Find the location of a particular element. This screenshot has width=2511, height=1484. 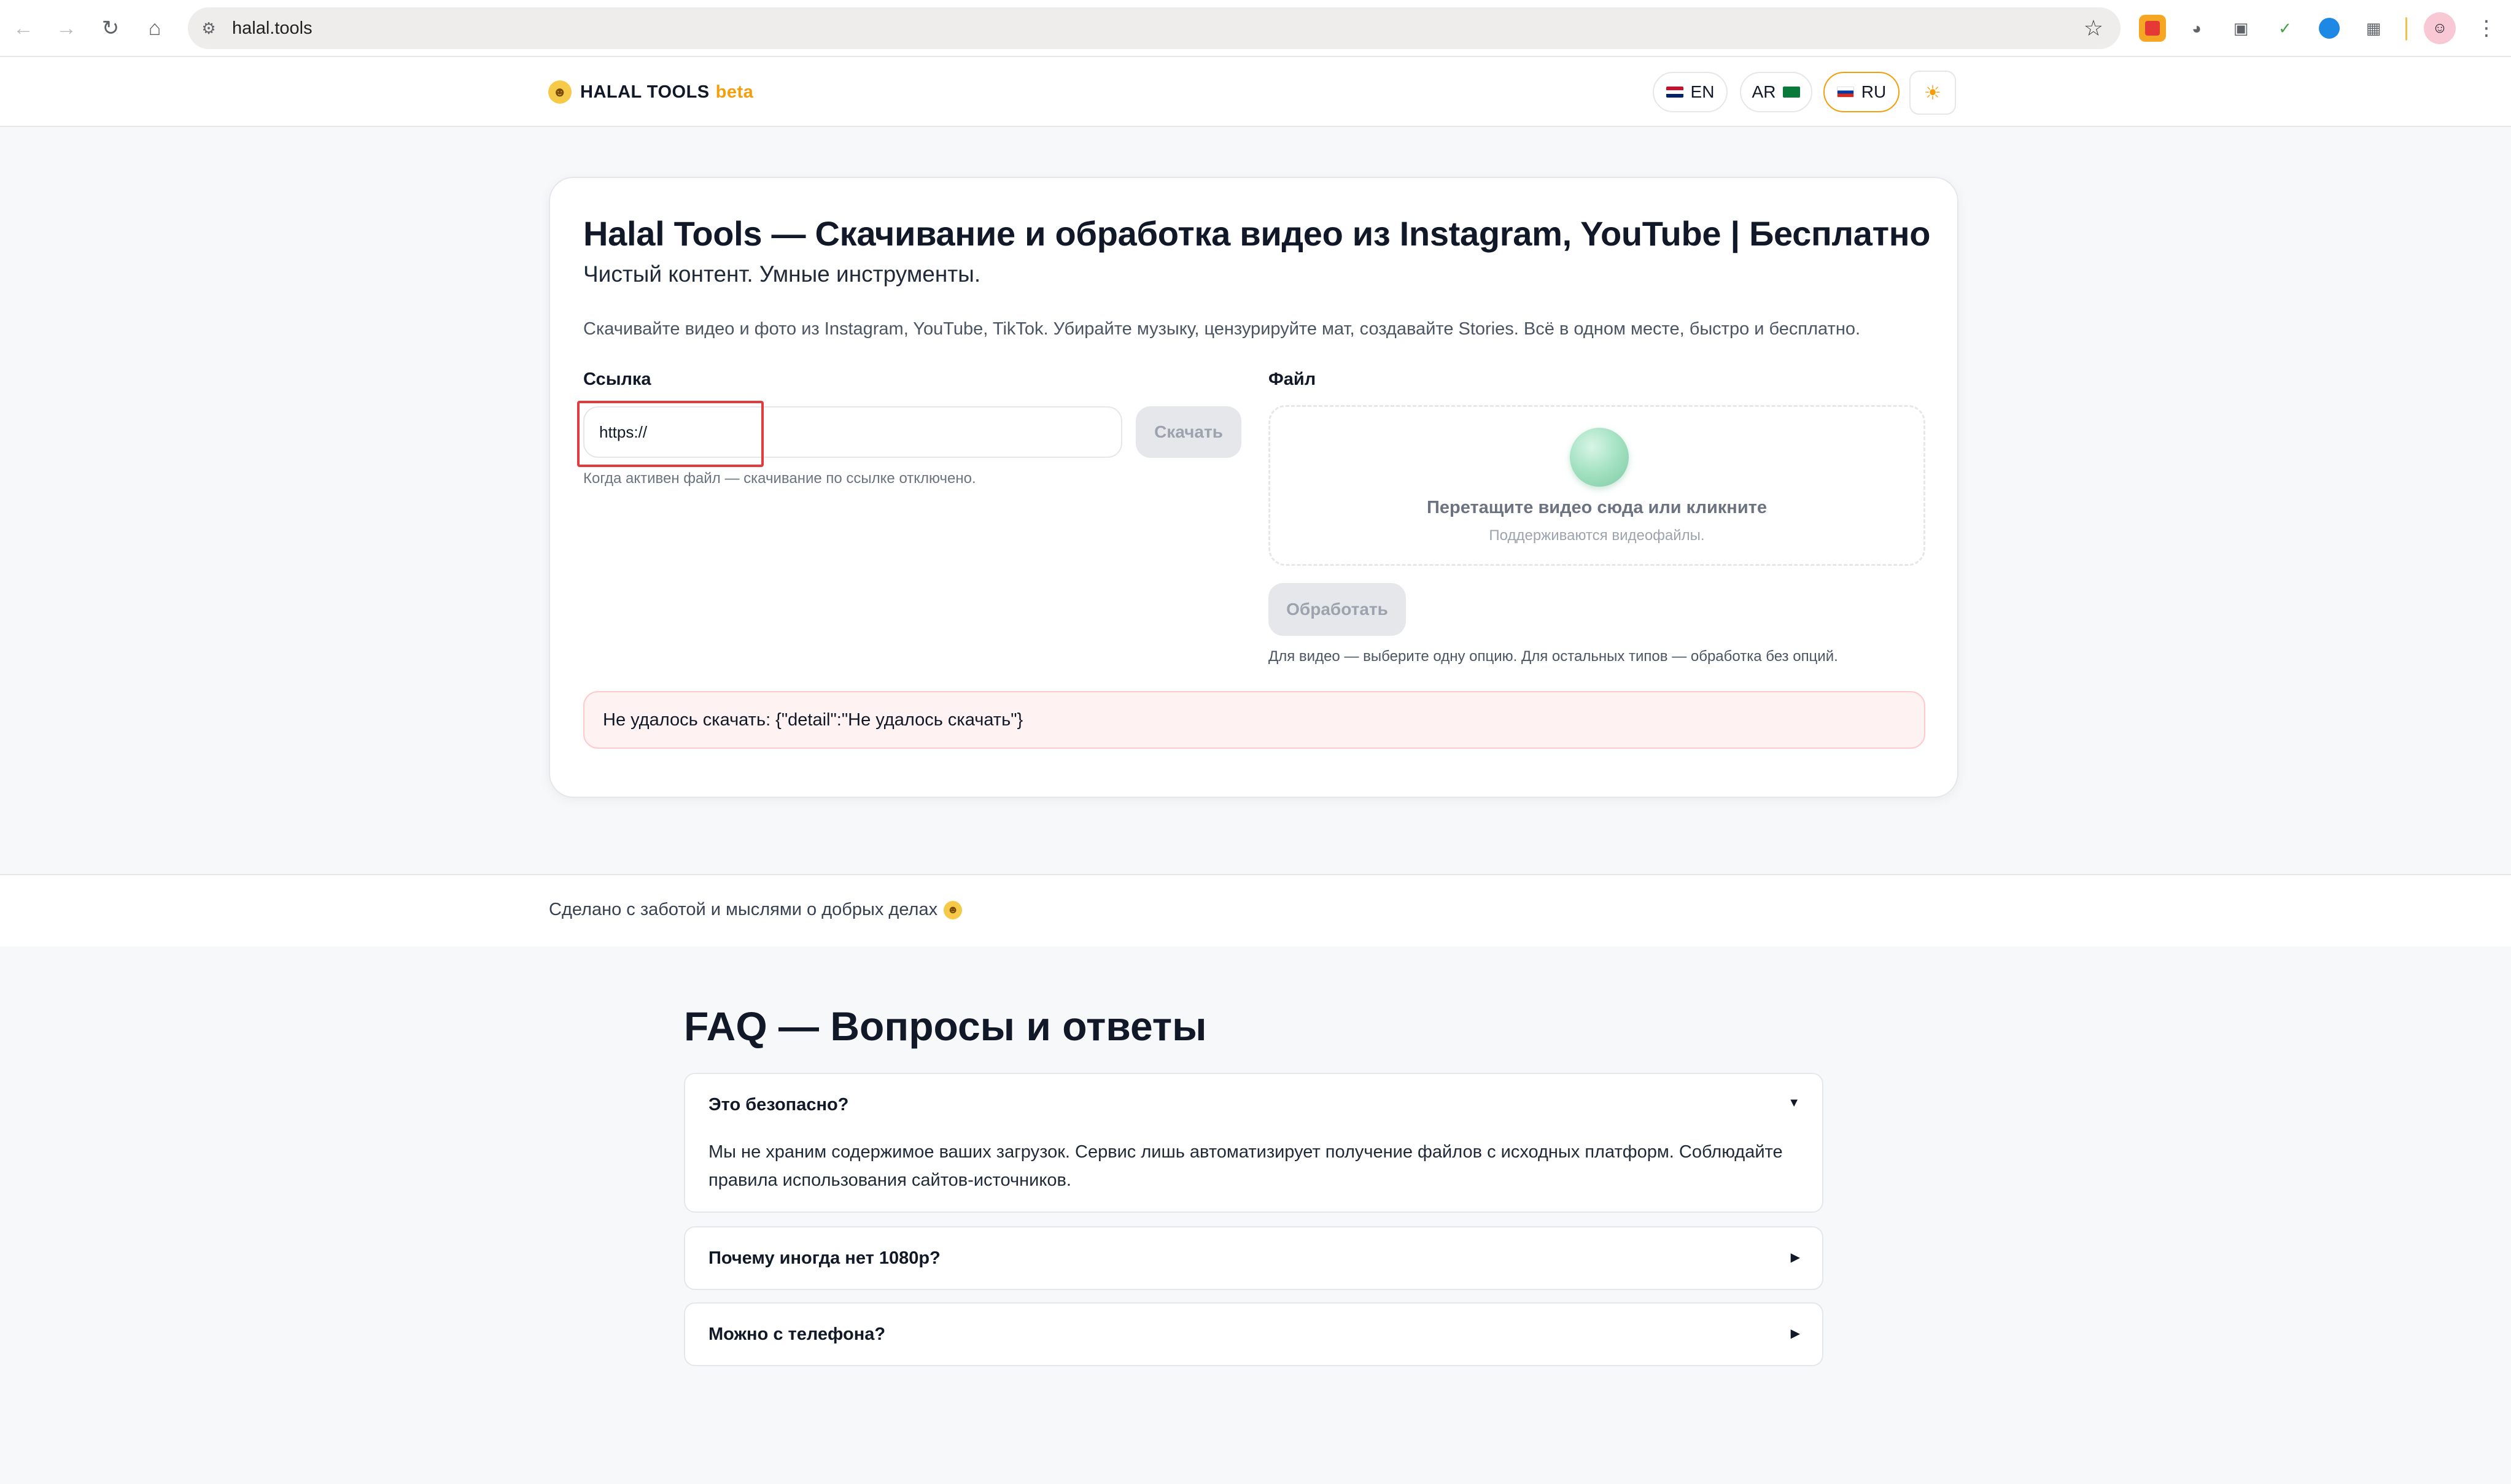

back-arrow-icon: ← is located at coordinates (24, 29).